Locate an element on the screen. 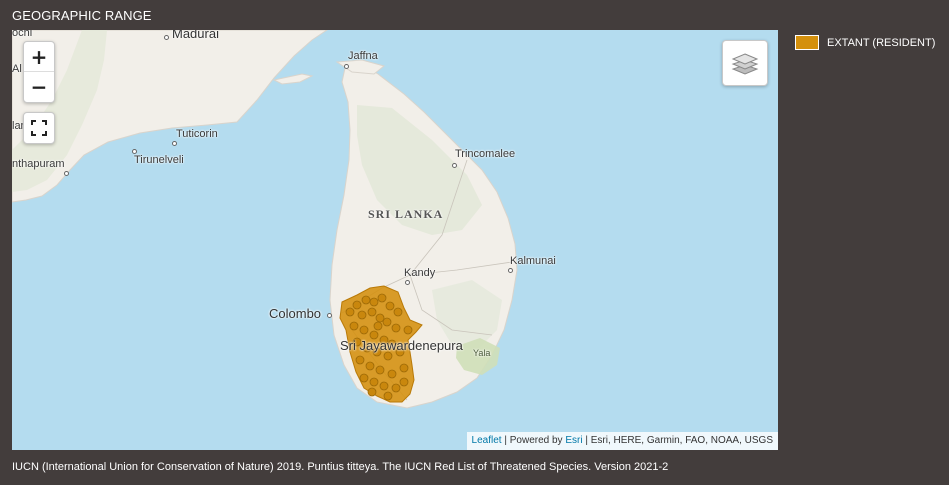 This screenshot has height=485, width=949. label-kandy: Kandy is located at coordinates (420, 273).